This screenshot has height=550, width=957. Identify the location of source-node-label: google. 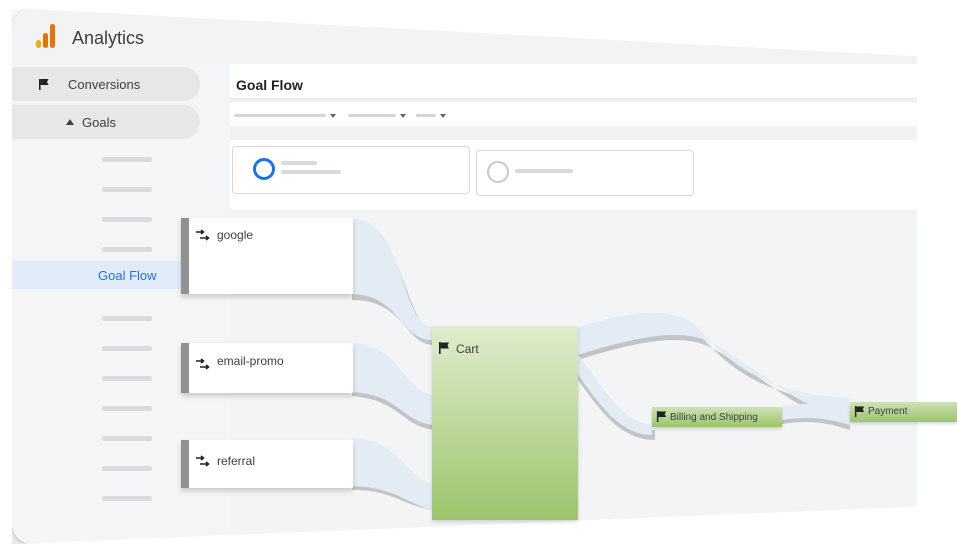
(235, 235).